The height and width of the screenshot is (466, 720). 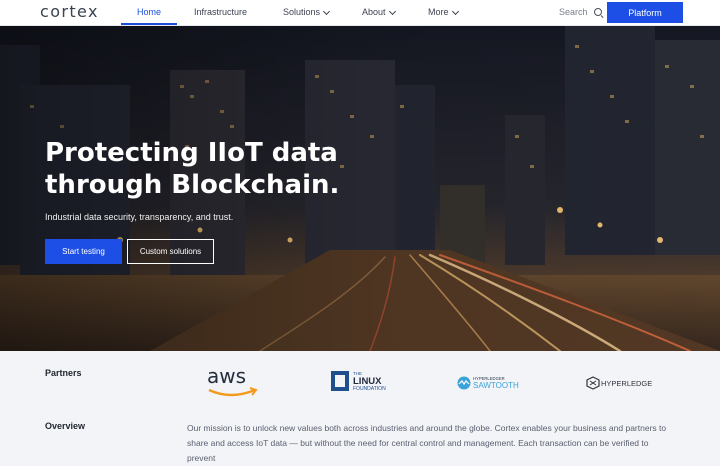 What do you see at coordinates (374, 12) in the screenshot?
I see `nav-about-label: About` at bounding box center [374, 12].